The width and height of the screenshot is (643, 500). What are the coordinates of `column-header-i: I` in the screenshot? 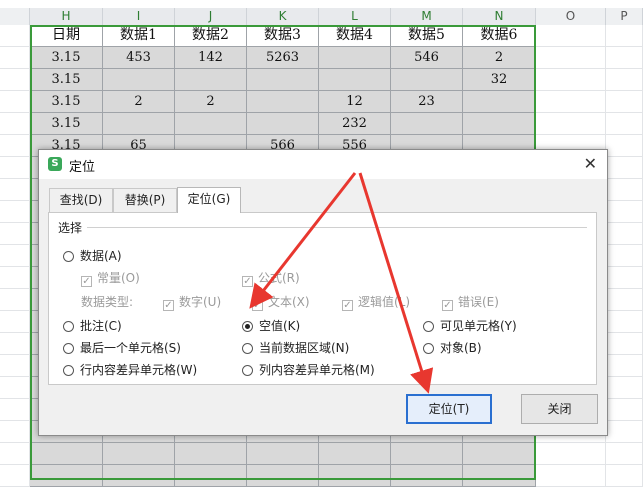 It's located at (139, 16).